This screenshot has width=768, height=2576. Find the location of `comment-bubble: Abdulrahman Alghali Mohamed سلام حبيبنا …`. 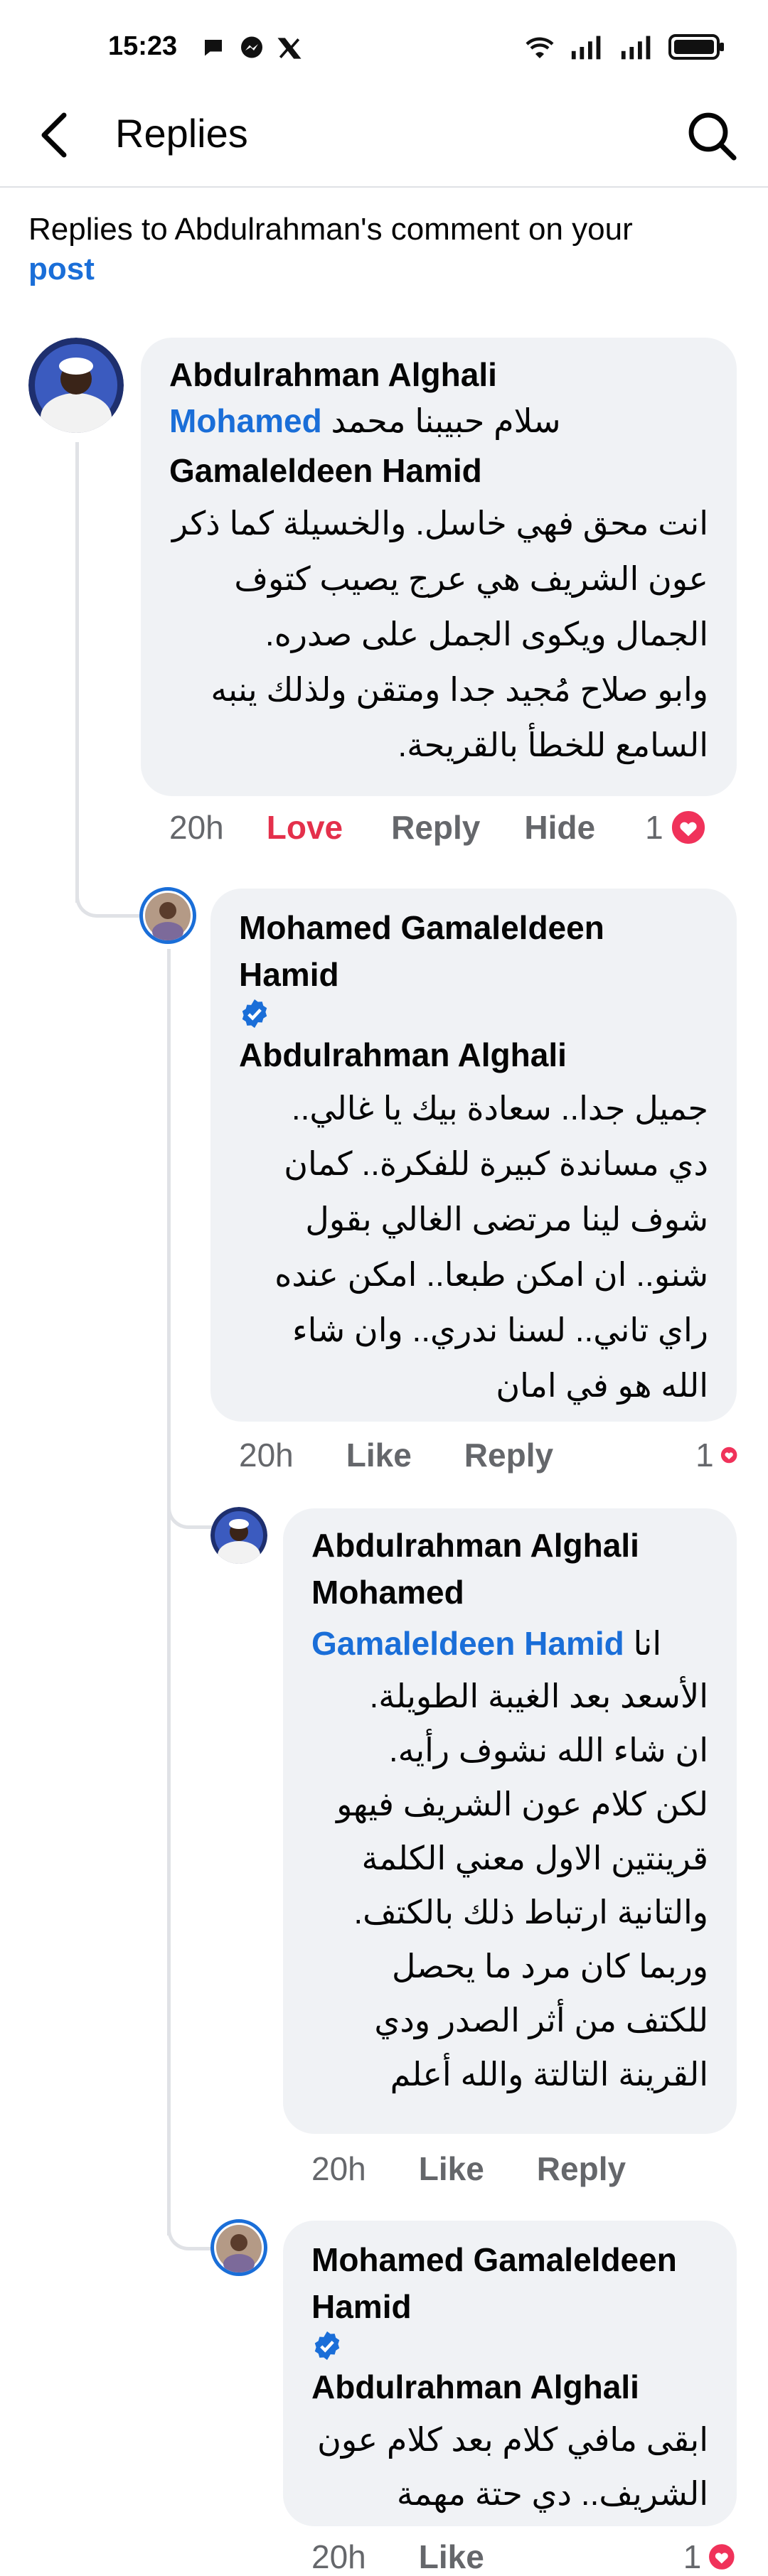

comment-bubble: Abdulrahman Alghali Mohamed سلام حبيبنا … is located at coordinates (439, 567).